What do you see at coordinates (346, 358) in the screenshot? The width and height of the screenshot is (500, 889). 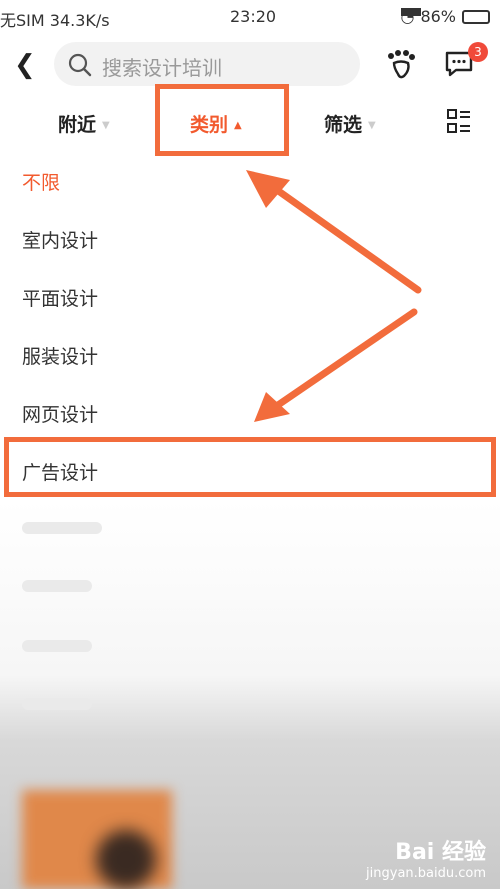 I see `arrow-to-advertising` at bounding box center [346, 358].